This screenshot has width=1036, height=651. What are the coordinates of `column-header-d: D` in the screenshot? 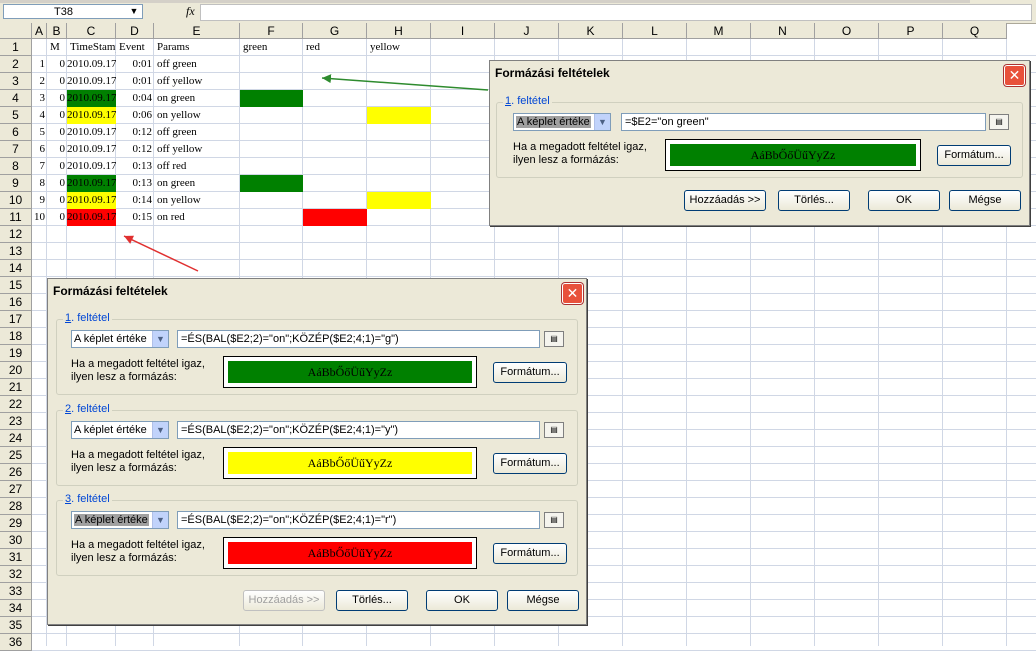 It's located at (135, 31).